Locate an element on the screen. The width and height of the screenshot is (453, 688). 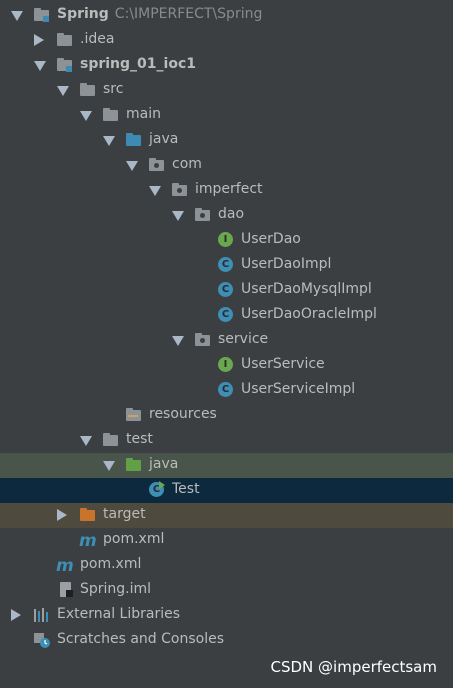
tree-item-userserviceimpl: C UserServiceImpl is located at coordinates (226, 390).